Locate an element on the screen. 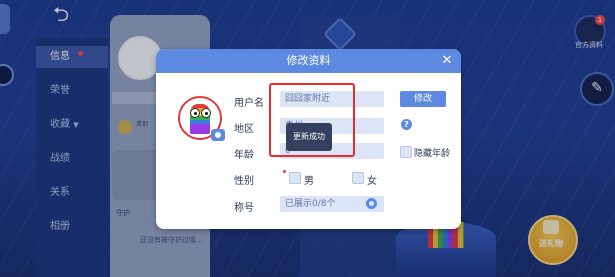 This screenshot has height=277, width=615. gender-female-label: 女 is located at coordinates (372, 181).